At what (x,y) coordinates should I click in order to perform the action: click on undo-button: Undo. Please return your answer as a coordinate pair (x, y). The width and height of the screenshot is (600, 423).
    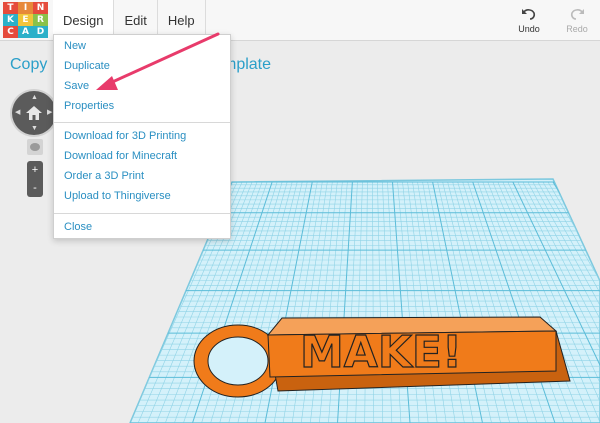
    Looking at the image, I should click on (529, 20).